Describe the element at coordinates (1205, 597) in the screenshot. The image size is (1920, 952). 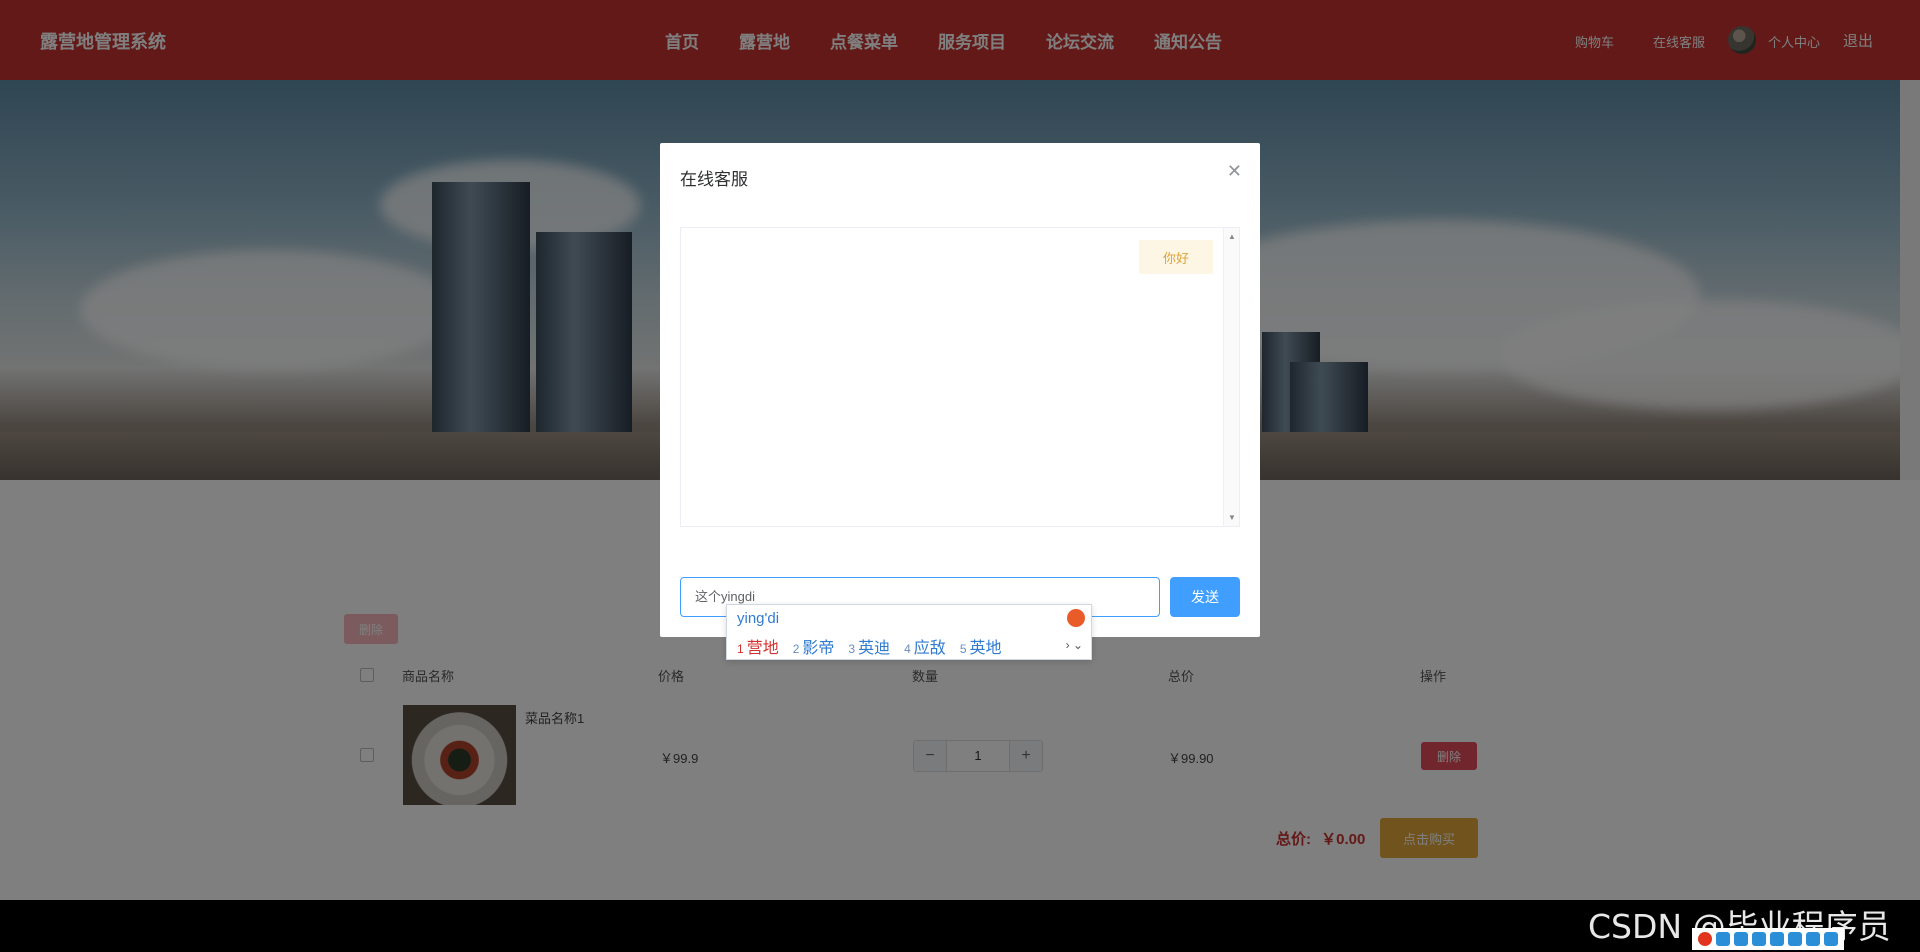
I see `send-button: 发送` at that location.